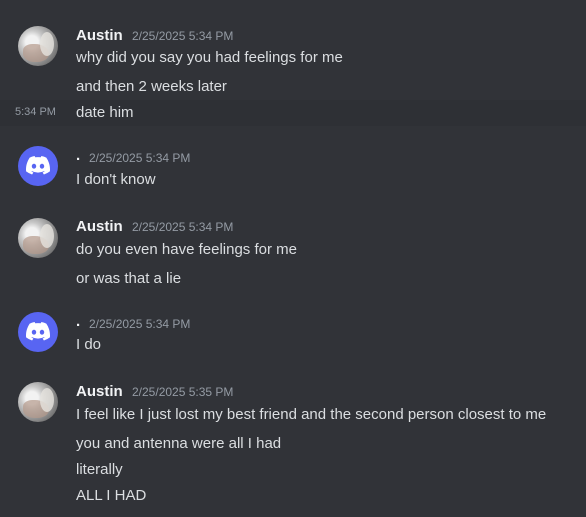 Image resolution: width=586 pixels, height=517 pixels. Describe the element at coordinates (89, 344) in the screenshot. I see `message-text: I do` at that location.